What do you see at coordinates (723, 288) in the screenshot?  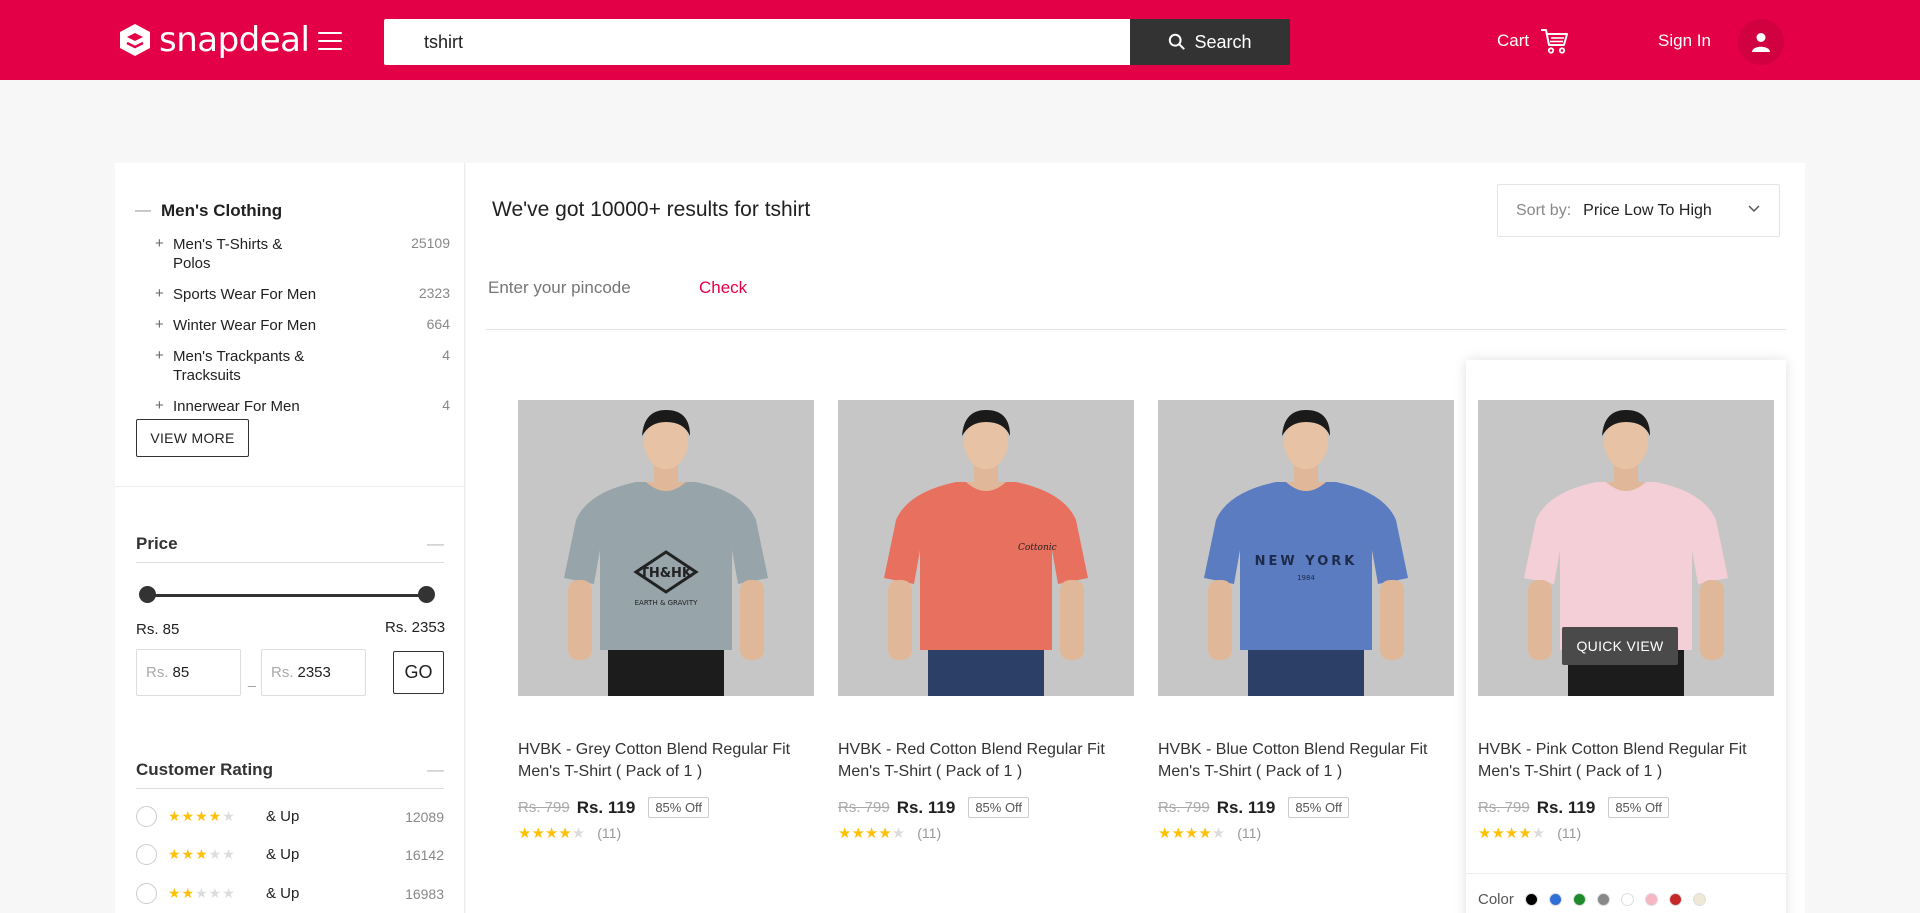 I see `pincode-check-link: Check` at bounding box center [723, 288].